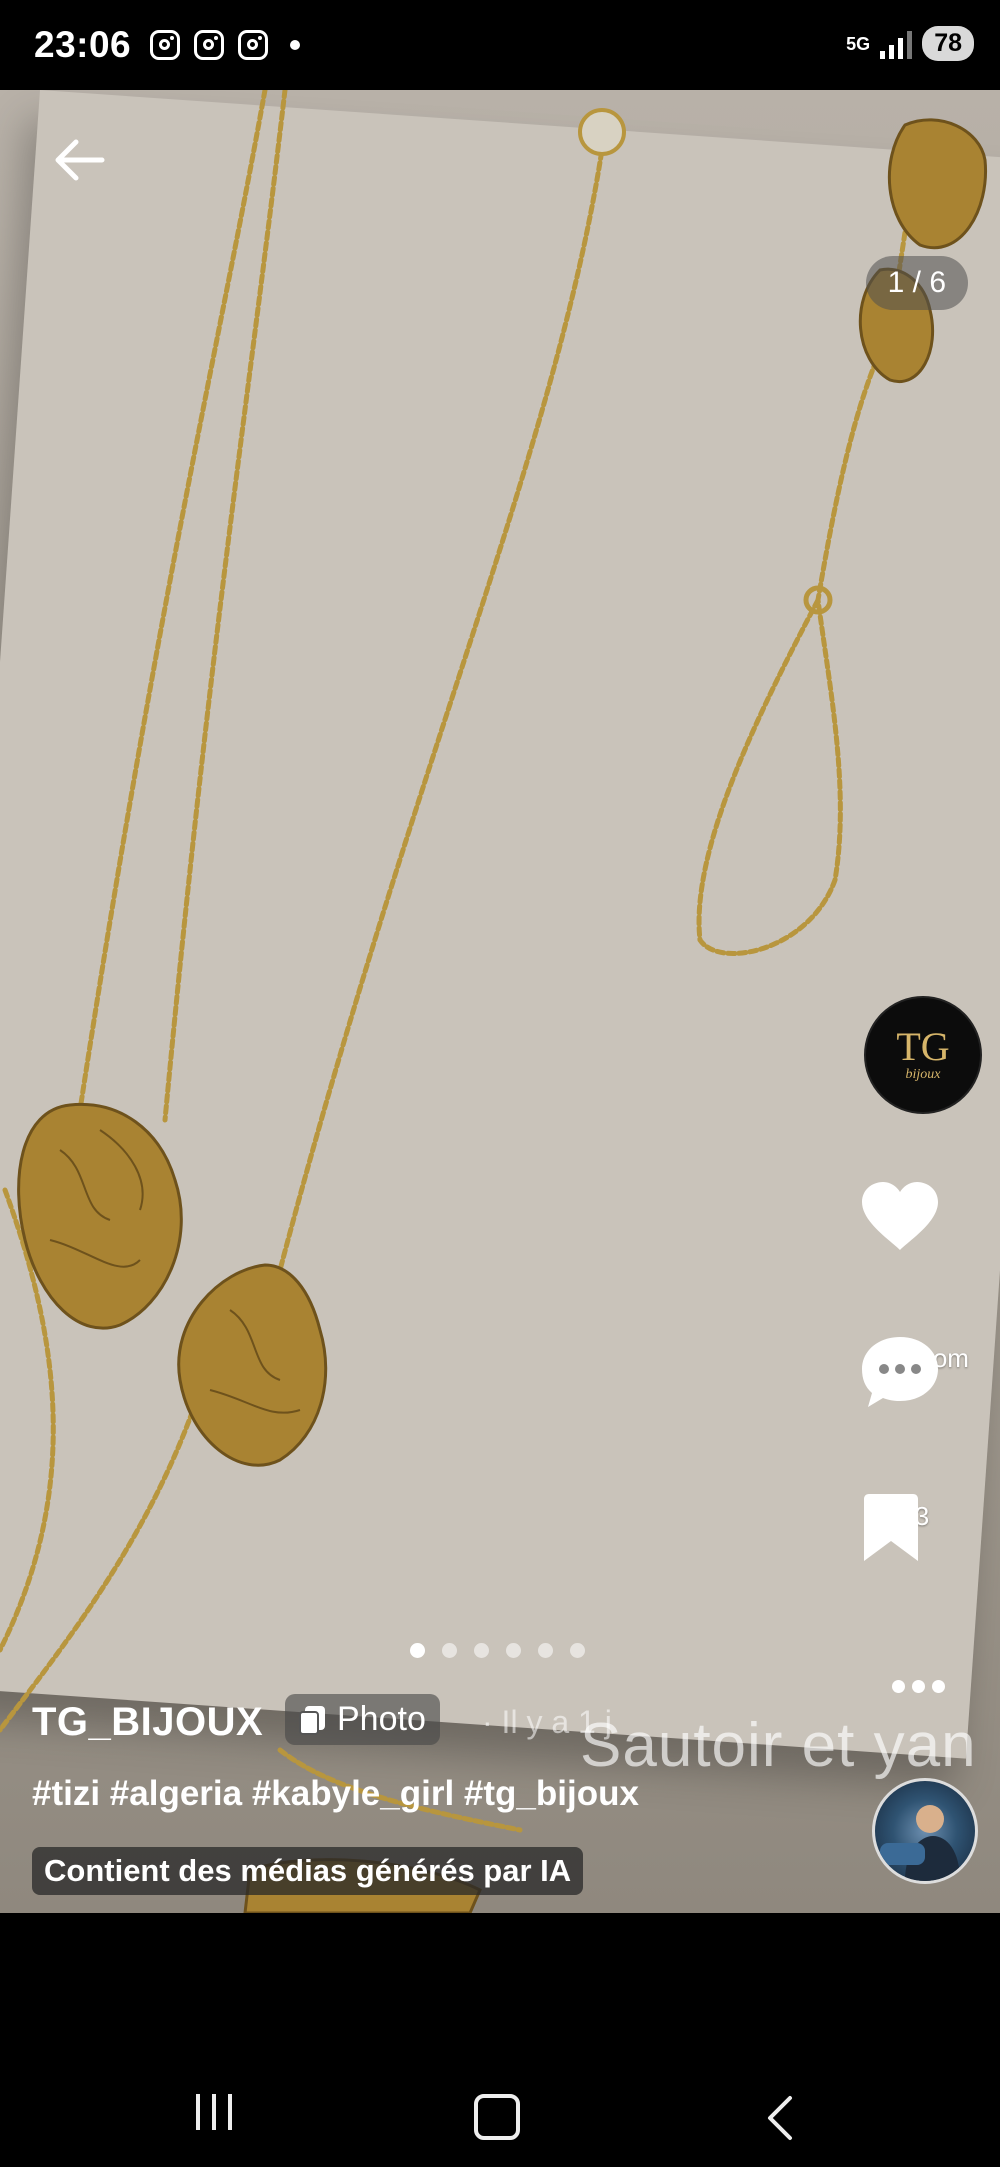 This screenshot has width=1000, height=2167. Describe the element at coordinates (900, 1216) in the screenshot. I see `heart-icon` at that location.